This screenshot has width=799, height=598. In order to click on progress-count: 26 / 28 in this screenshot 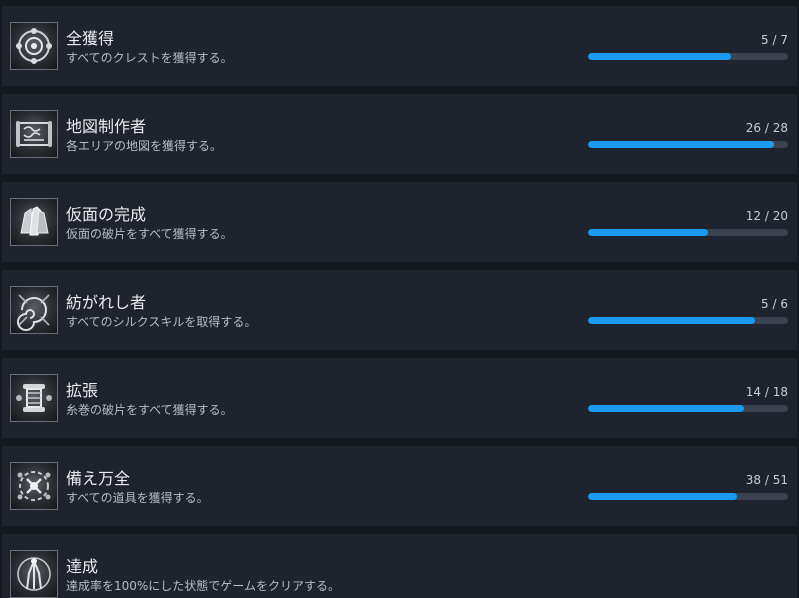, I will do `click(766, 128)`.